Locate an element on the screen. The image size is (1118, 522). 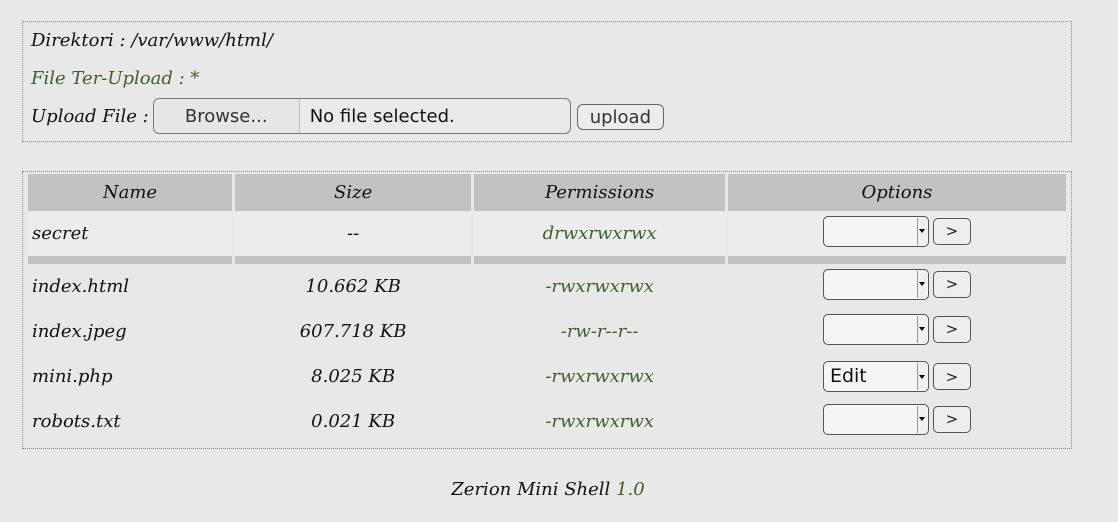
table-row: secret -- drwxrwxrwx > is located at coordinates (547, 233).